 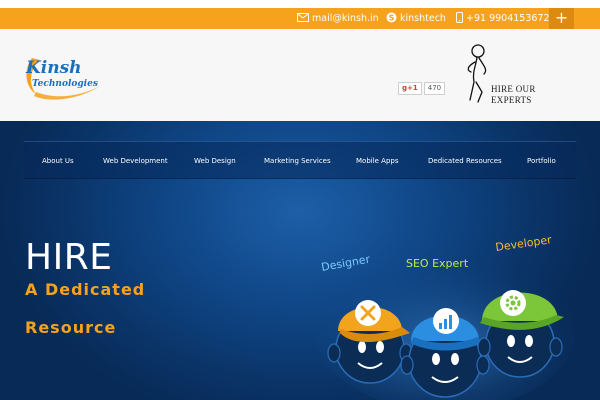 I want to click on phone-icon, so click(x=459, y=18).